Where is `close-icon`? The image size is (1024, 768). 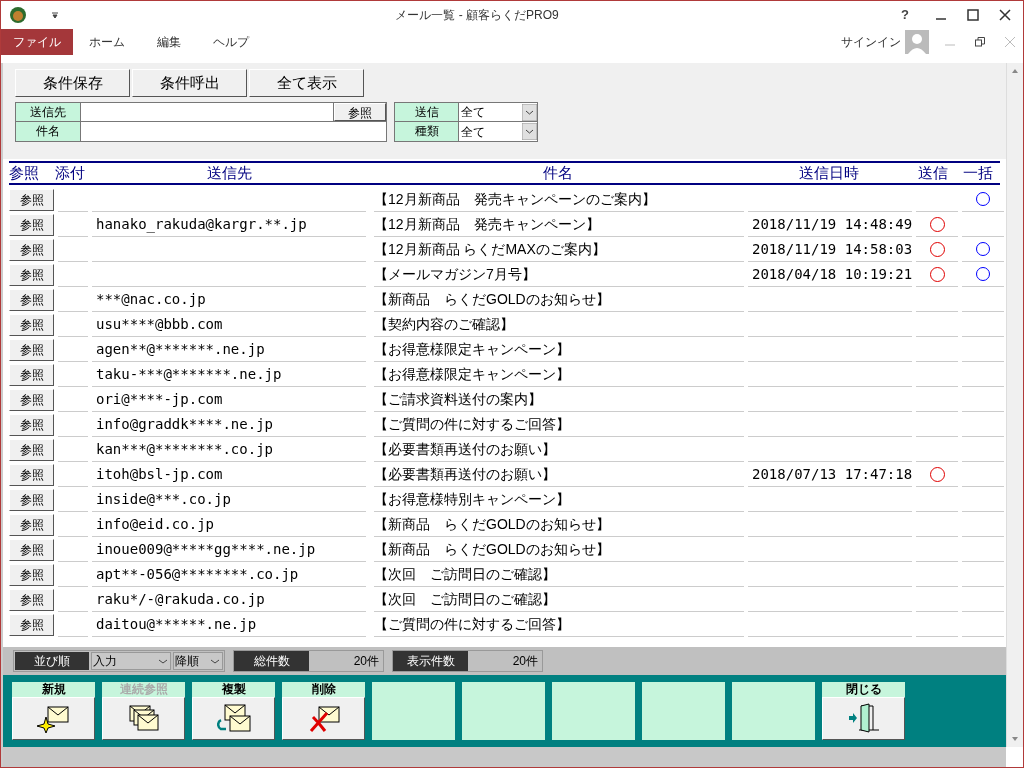
close-icon is located at coordinates (1005, 15).